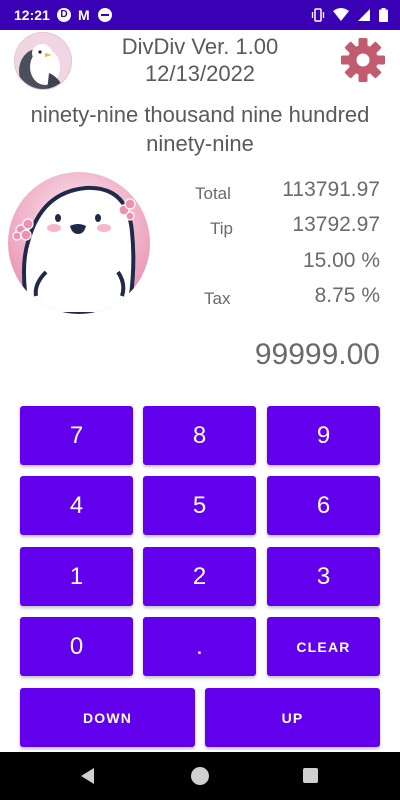 This screenshot has height=800, width=400. Describe the element at coordinates (310, 775) in the screenshot. I see `recent-square-icon` at that location.